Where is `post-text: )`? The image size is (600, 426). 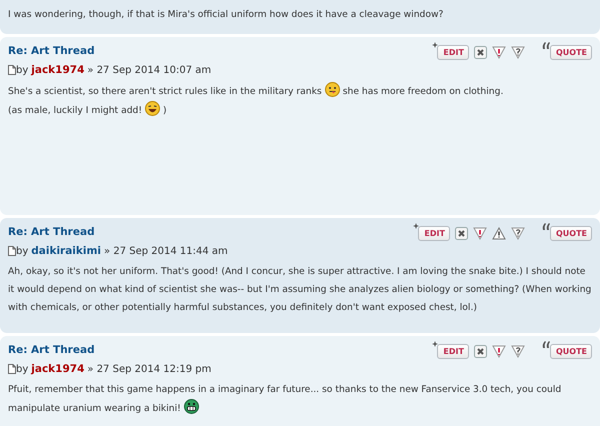
post-text: ) is located at coordinates (165, 110).